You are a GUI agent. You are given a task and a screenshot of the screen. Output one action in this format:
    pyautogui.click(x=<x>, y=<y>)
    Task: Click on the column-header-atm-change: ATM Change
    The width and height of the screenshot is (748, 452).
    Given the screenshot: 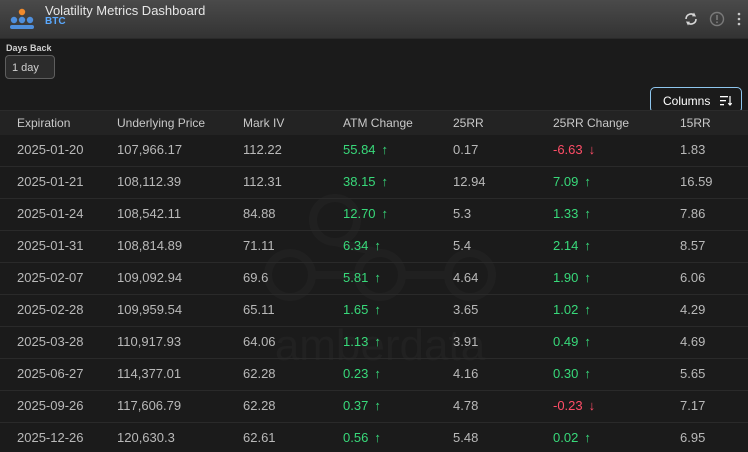 What is the action you would take?
    pyautogui.click(x=378, y=123)
    